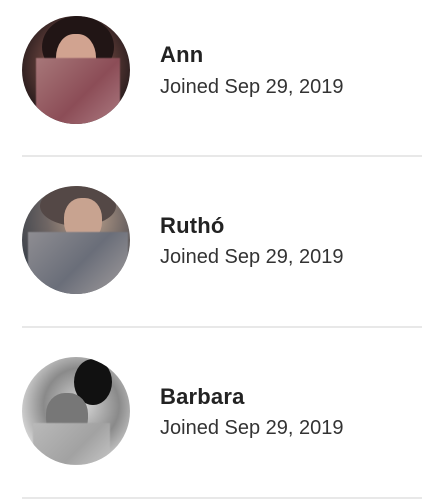 The image size is (422, 501). Describe the element at coordinates (202, 397) in the screenshot. I see `user-name: Barbara` at that location.